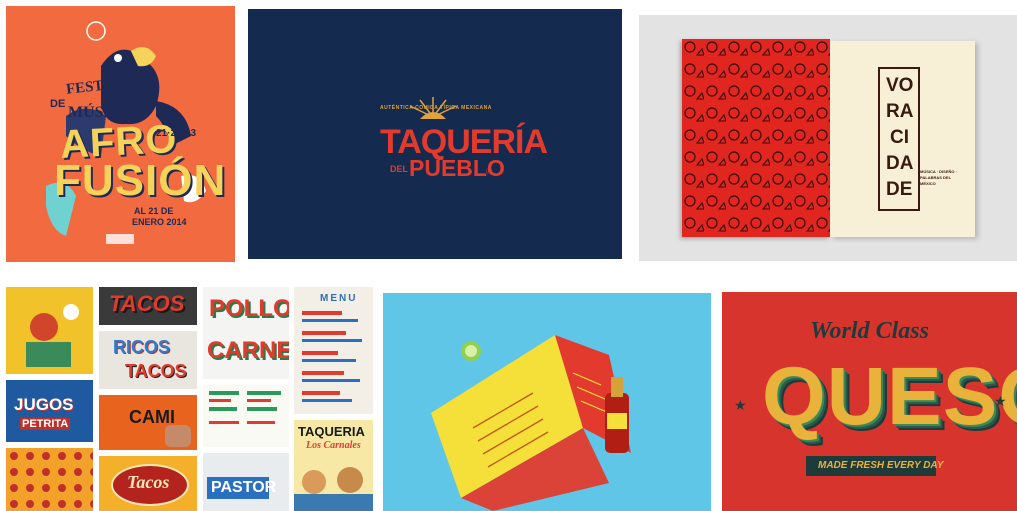 This screenshot has height=511, width=1017. Describe the element at coordinates (45, 424) in the screenshot. I see `petrita-text: PETRITA` at that location.